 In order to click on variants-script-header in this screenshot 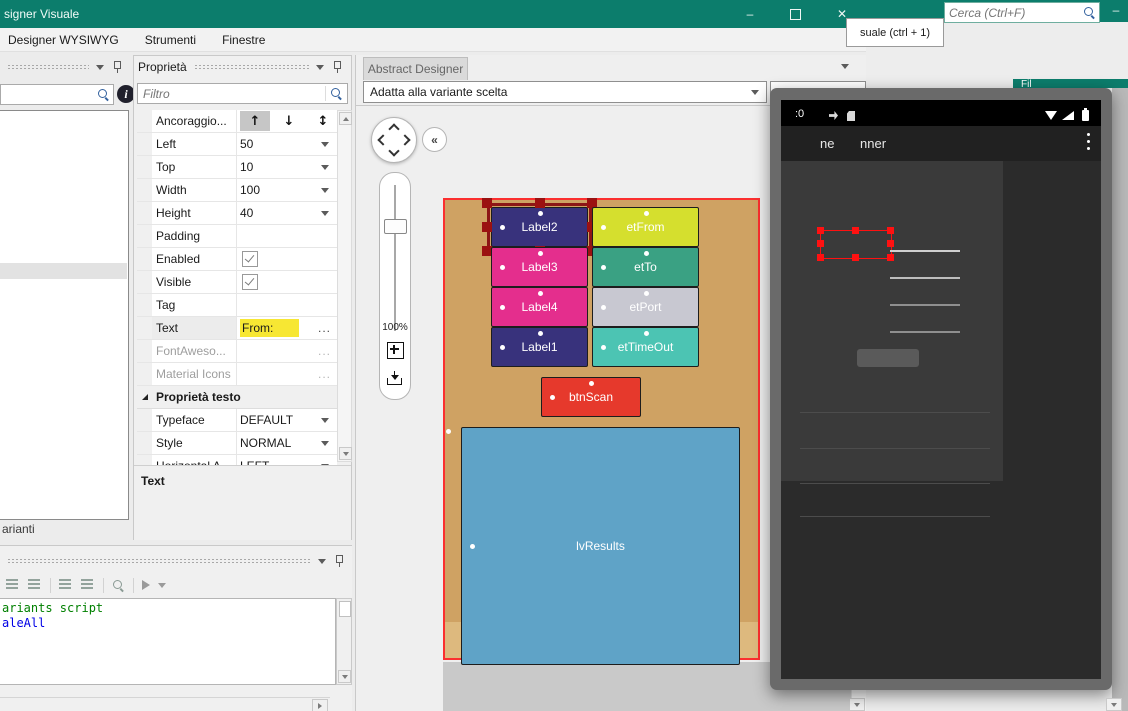, I will do `click(176, 561)`.